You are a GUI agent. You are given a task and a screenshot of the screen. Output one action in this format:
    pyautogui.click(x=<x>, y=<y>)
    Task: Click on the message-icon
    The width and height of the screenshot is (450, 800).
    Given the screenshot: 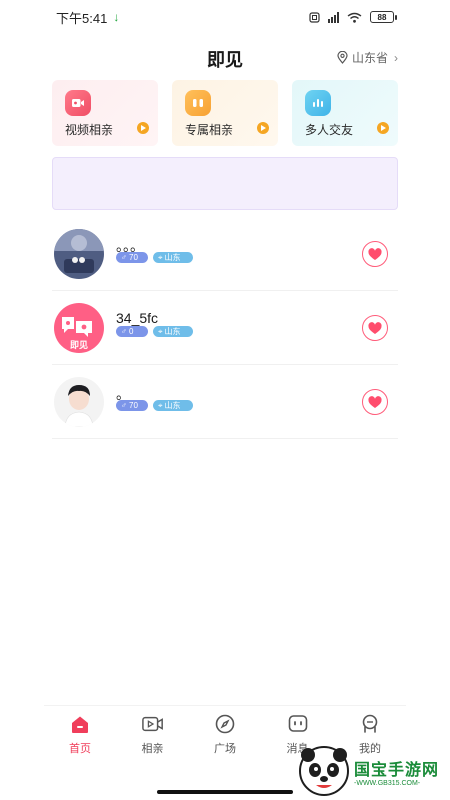 What is the action you would take?
    pyautogui.click(x=298, y=724)
    